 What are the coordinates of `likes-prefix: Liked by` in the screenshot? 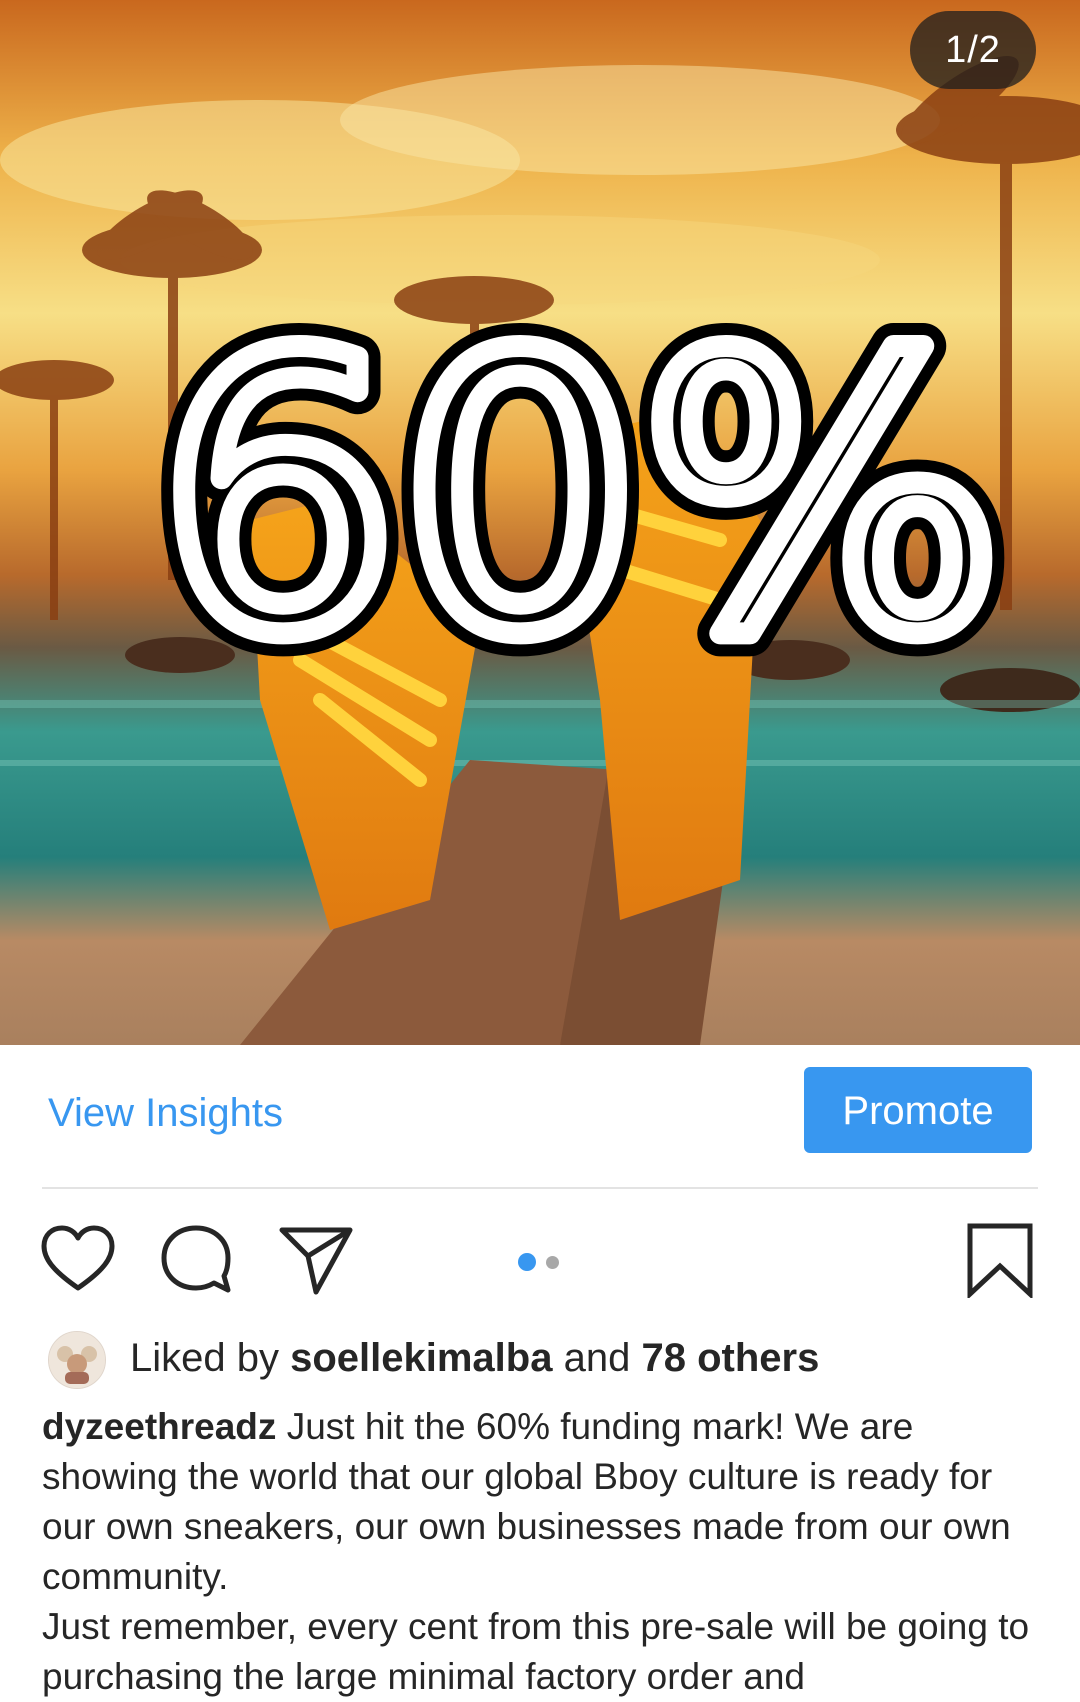 It's located at (204, 1358).